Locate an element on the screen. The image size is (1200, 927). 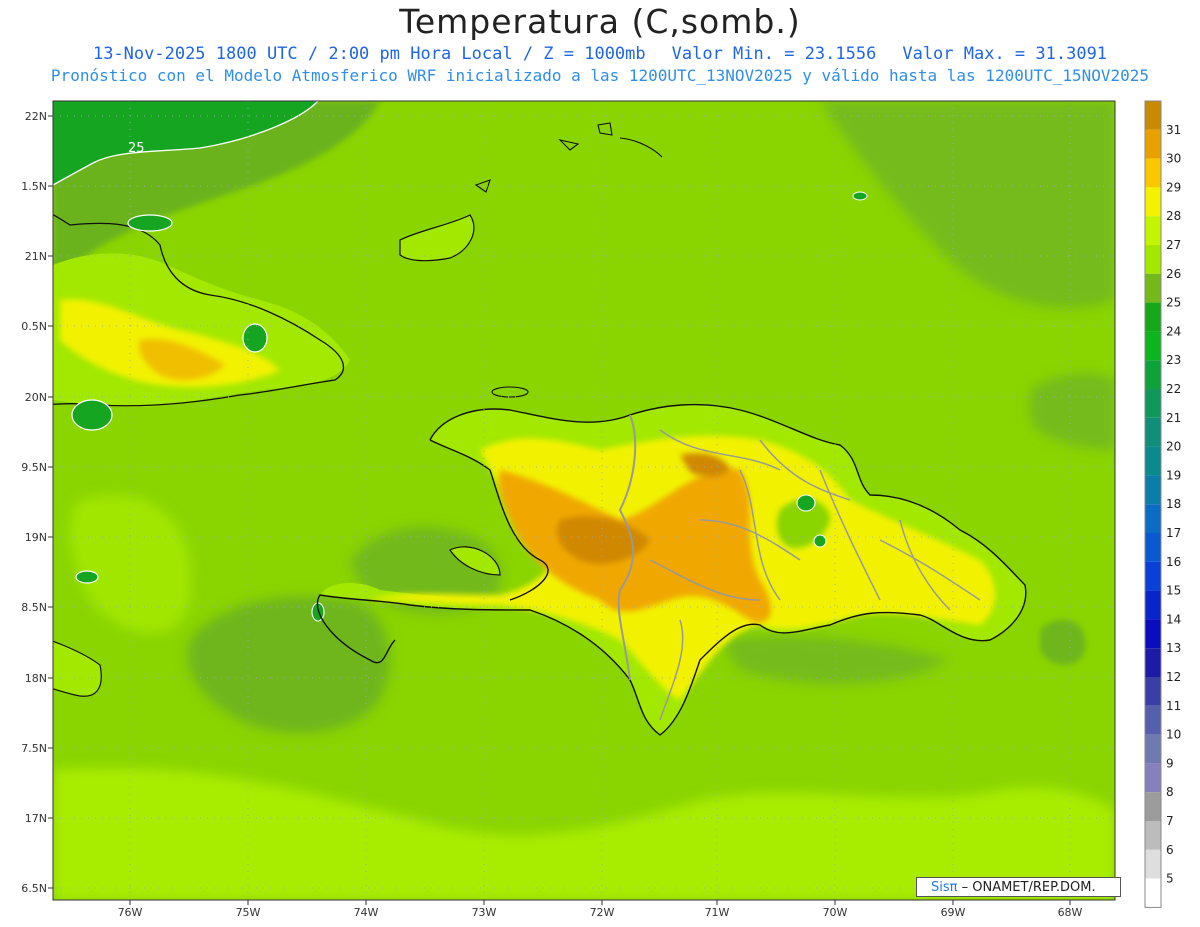
cool-sea-se is located at coordinates (1063, 642).